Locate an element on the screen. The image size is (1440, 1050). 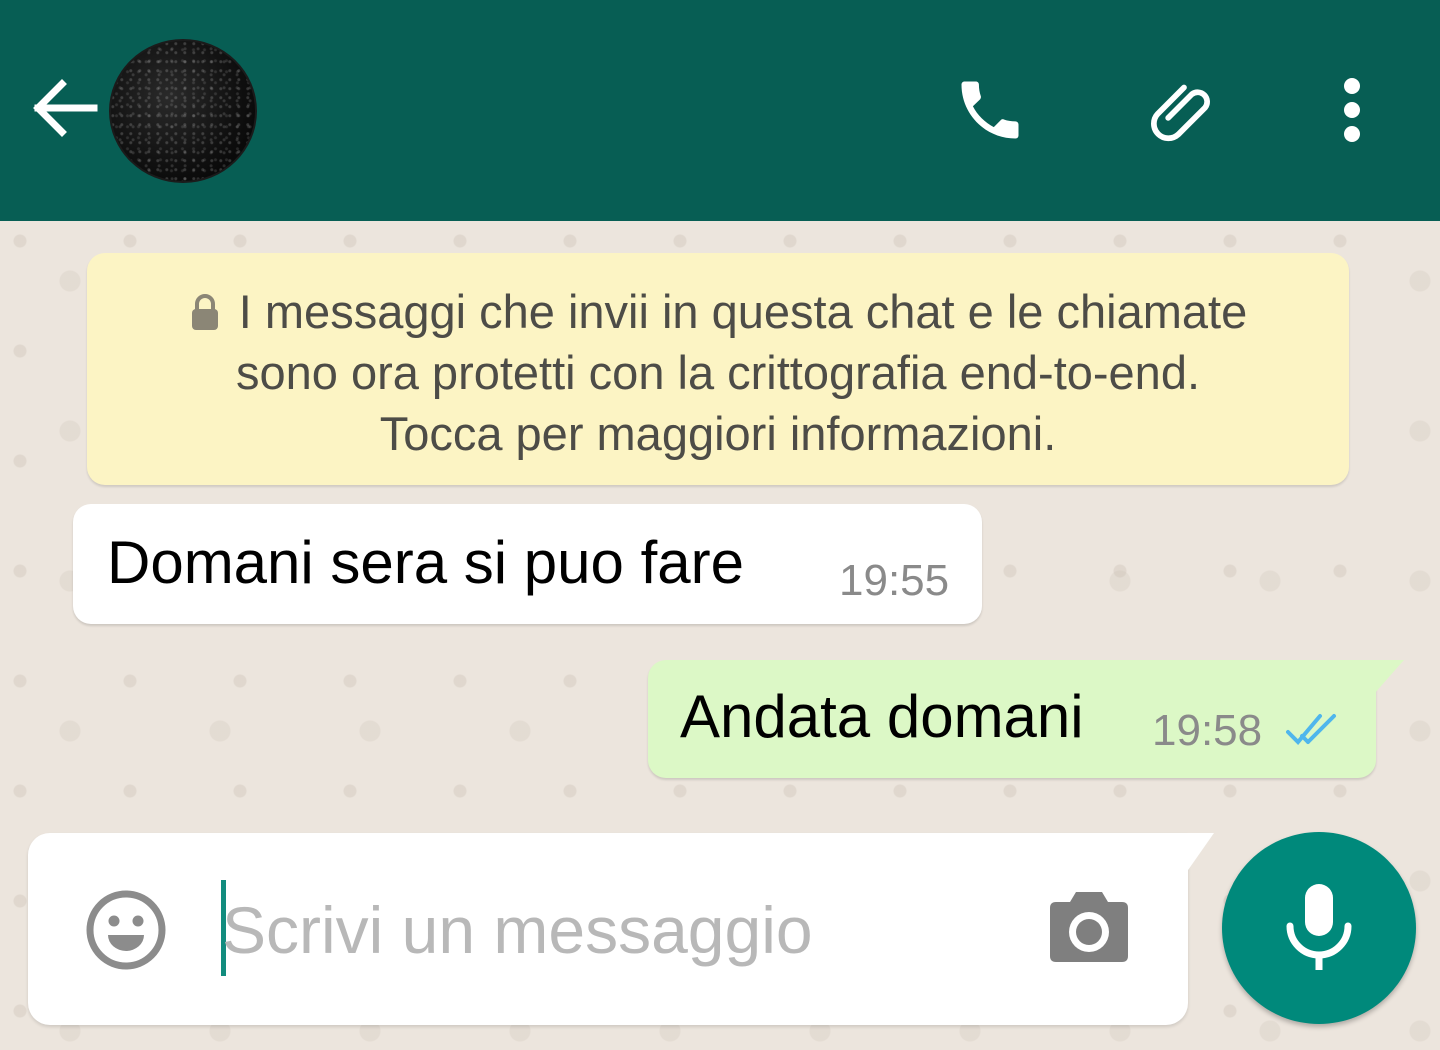
message-text: Domani sera si puo fare is located at coordinates (425, 562).